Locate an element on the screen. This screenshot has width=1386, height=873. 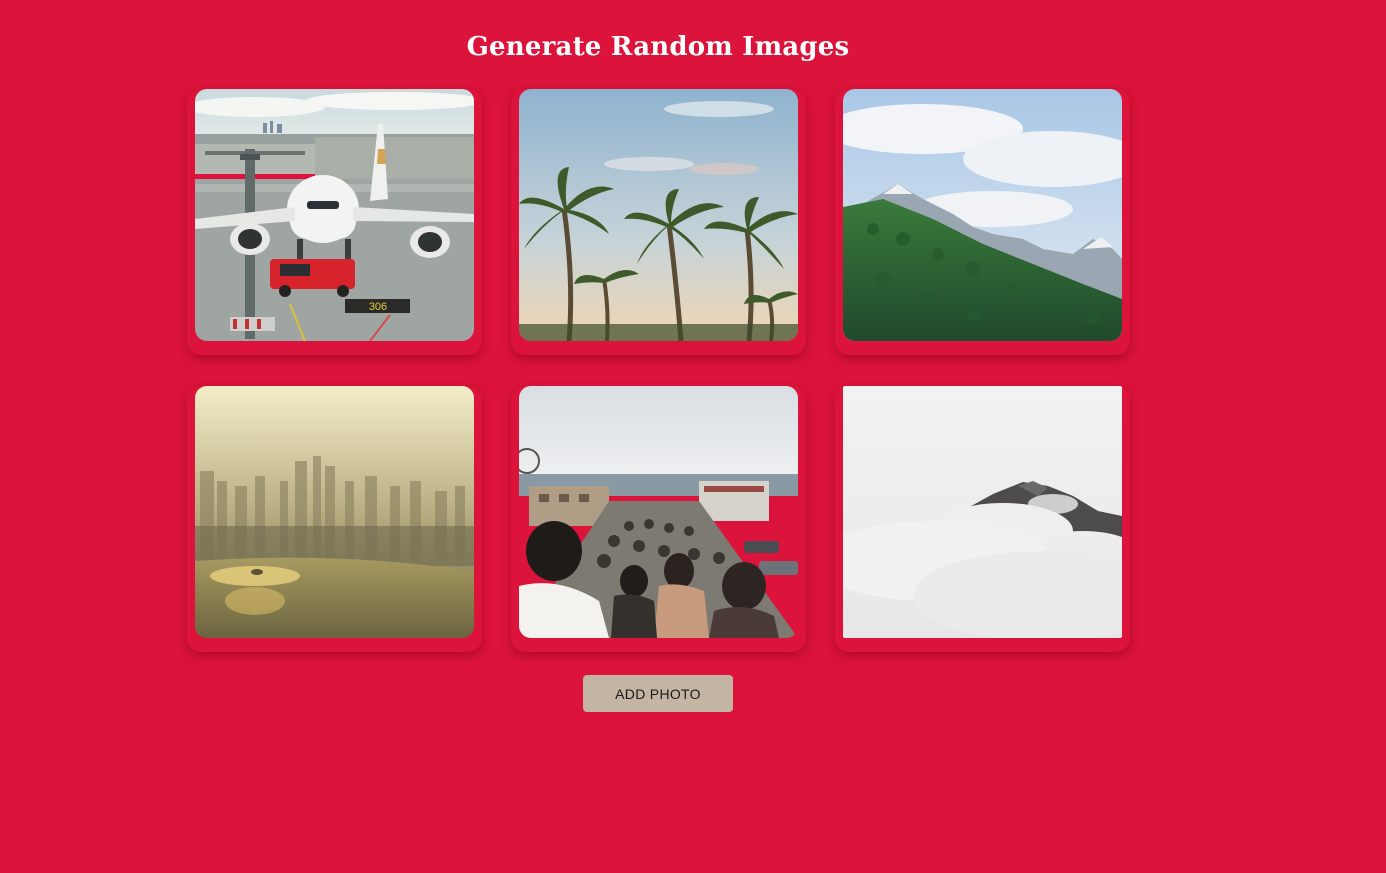
photo-card-mountain-forest is located at coordinates (982, 222).